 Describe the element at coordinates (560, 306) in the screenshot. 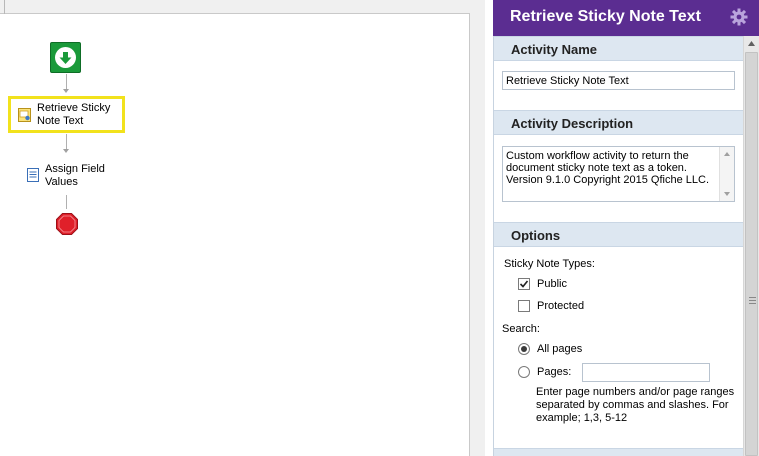

I see `protected-label: Protected` at that location.